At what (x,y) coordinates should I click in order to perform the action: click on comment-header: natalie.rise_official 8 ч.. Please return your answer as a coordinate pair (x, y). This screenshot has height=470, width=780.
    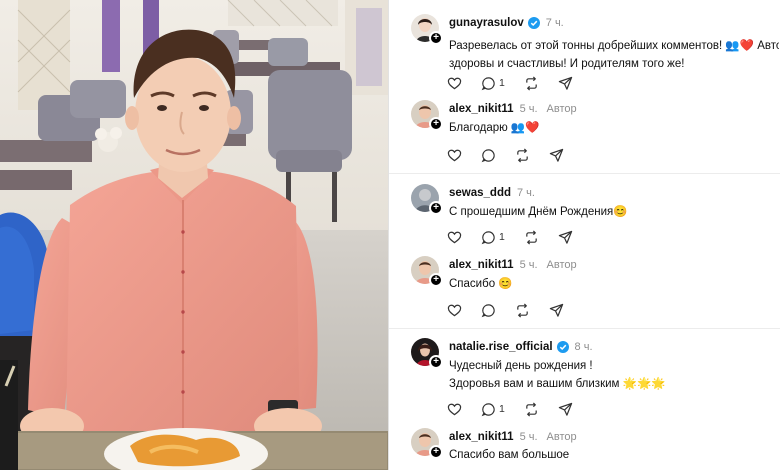
    Looking at the image, I should click on (521, 347).